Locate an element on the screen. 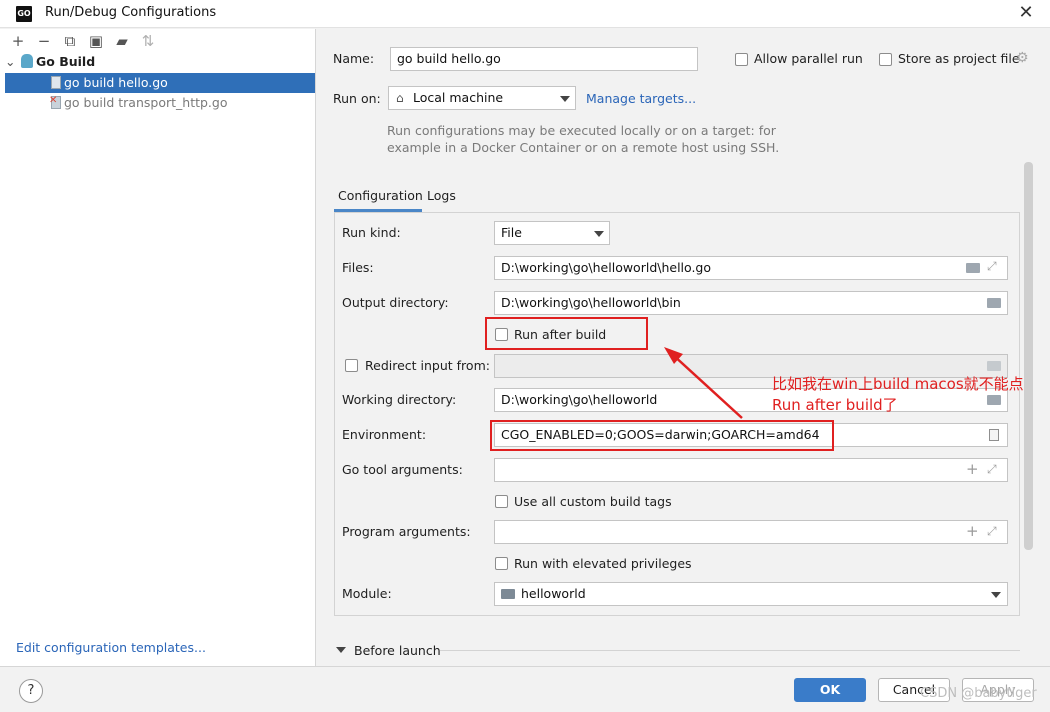 This screenshot has height=712, width=1050. run-after-build-label: Run after build is located at coordinates (560, 334).